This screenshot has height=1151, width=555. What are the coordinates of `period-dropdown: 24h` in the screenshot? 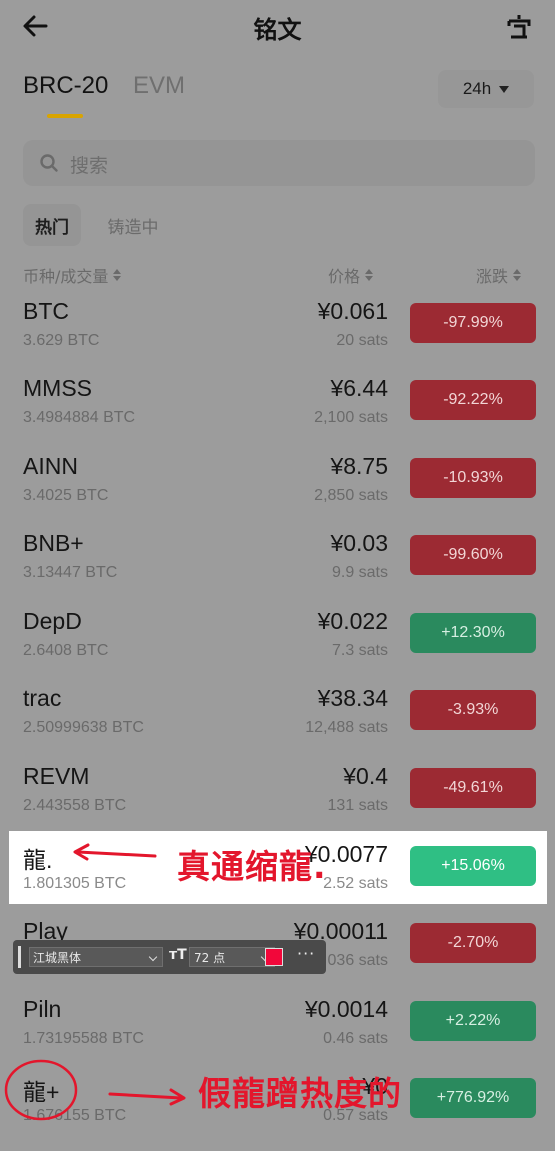 It's located at (486, 89).